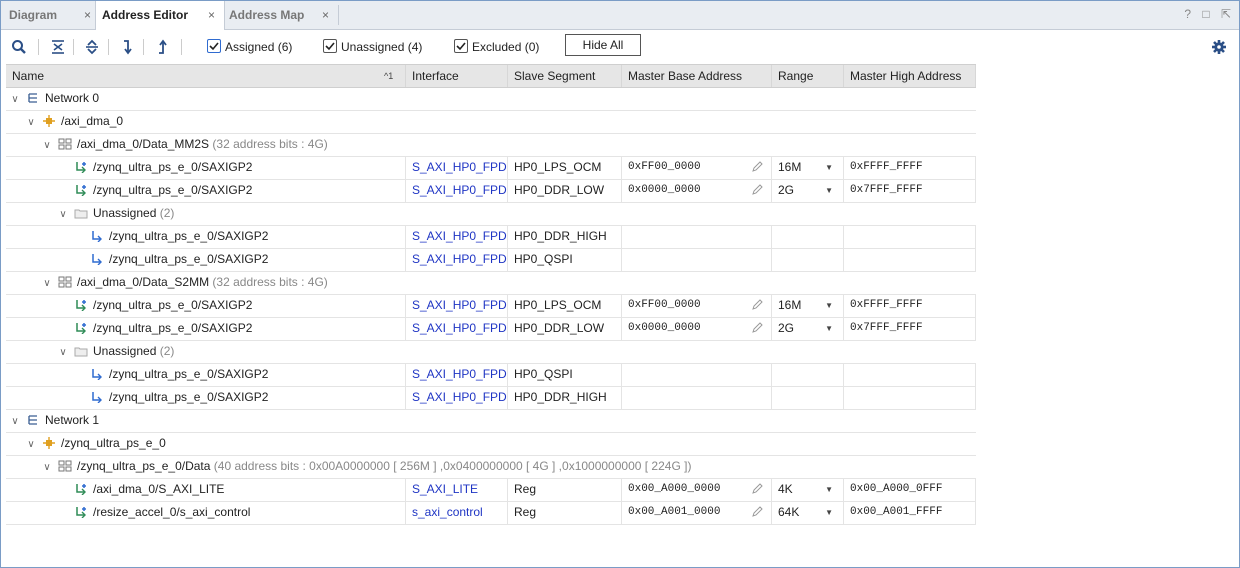 The image size is (1240, 568). I want to click on tab-address-map-label: Address Map, so click(267, 15).